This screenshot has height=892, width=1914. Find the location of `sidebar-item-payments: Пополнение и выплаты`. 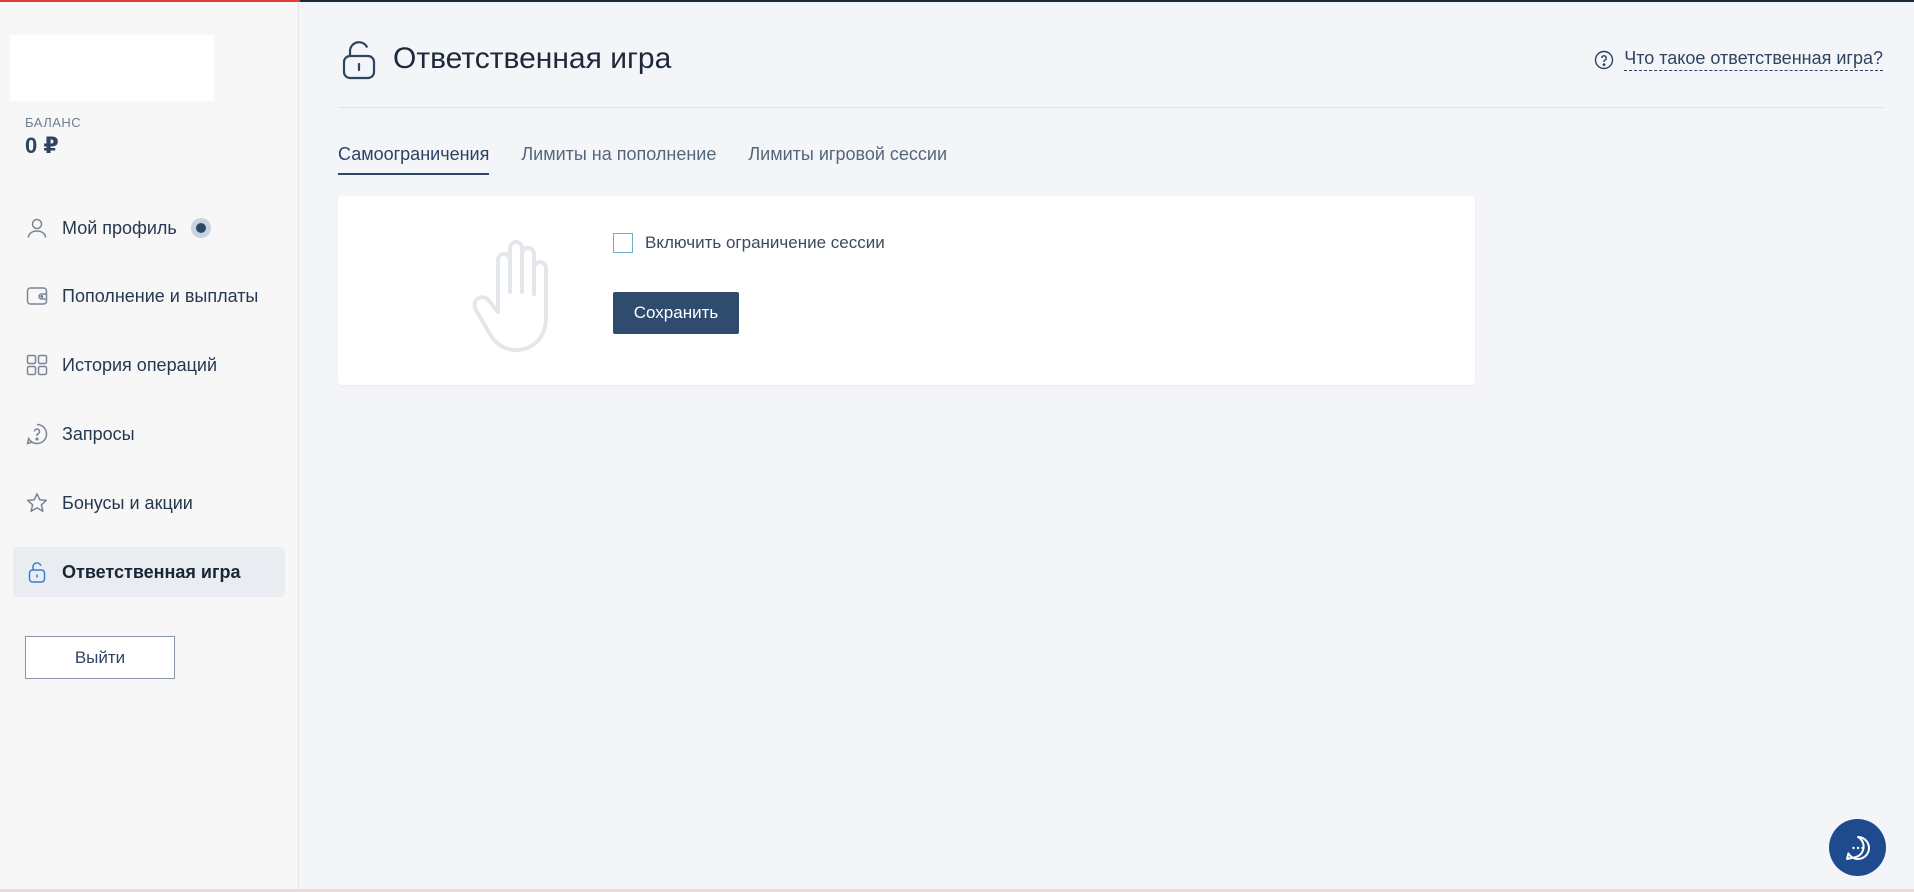

sidebar-item-payments: Пополнение и выплаты is located at coordinates (149, 296).